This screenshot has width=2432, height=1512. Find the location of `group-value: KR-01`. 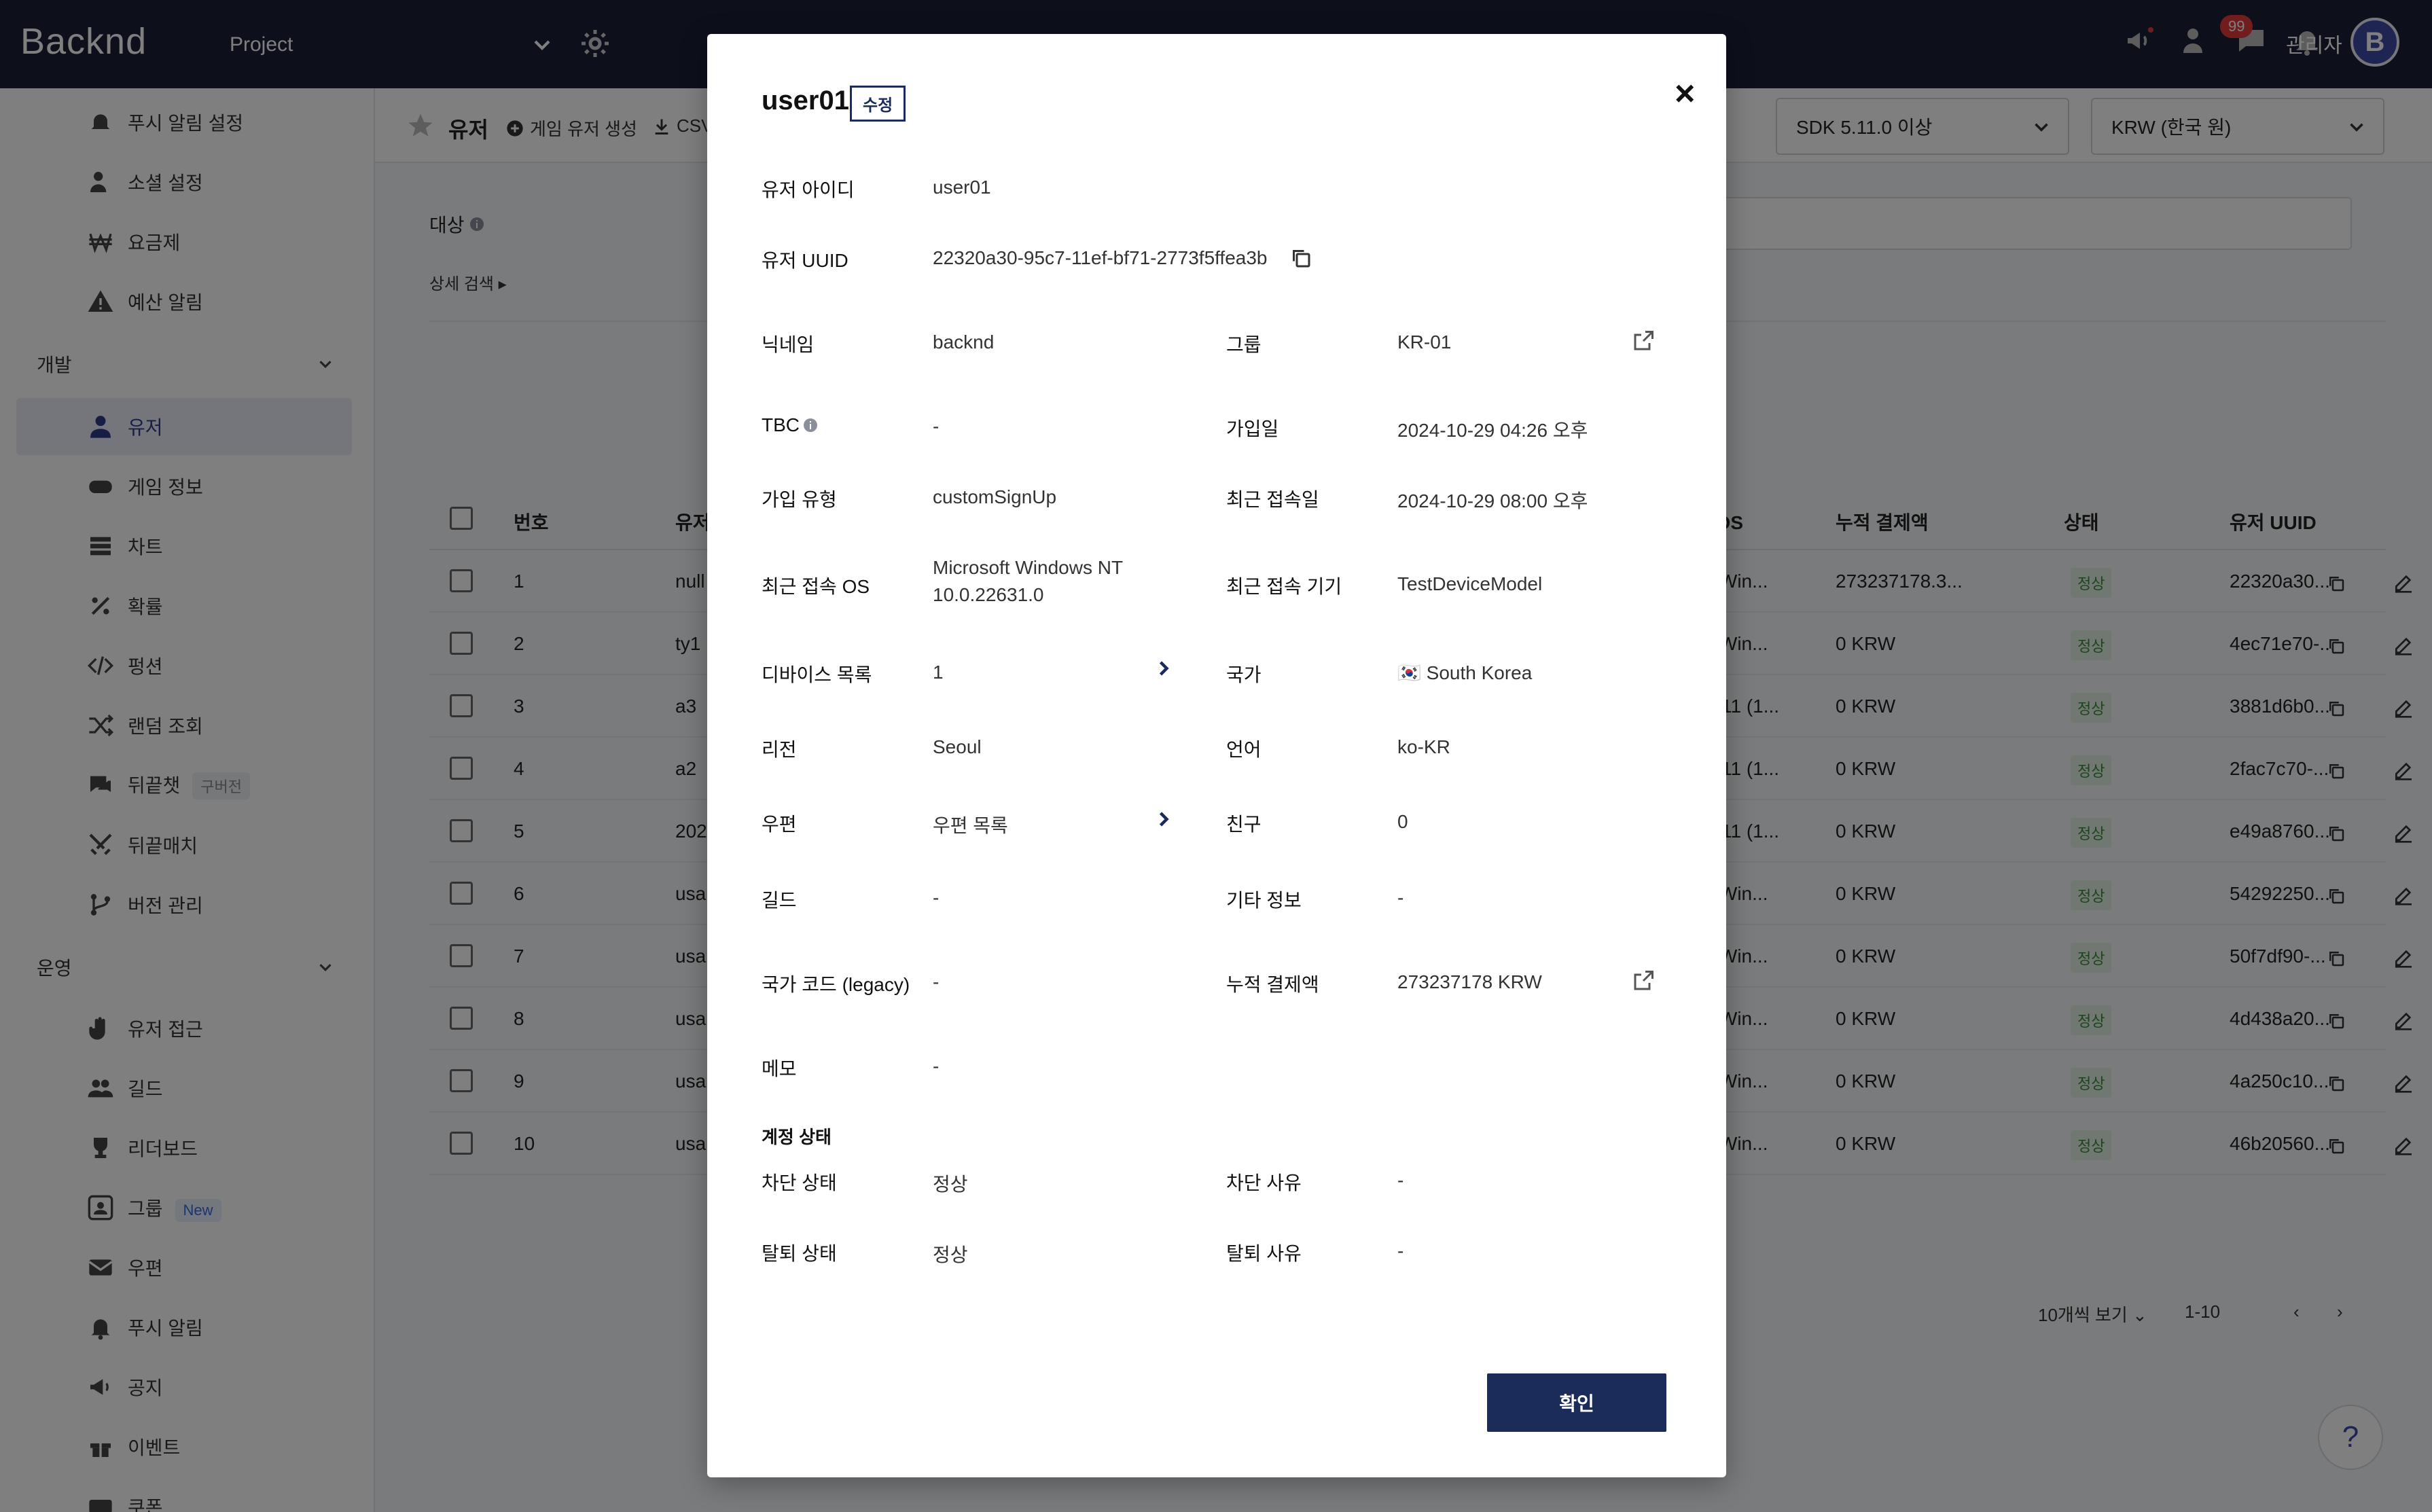

group-value: KR-01 is located at coordinates (1424, 342).